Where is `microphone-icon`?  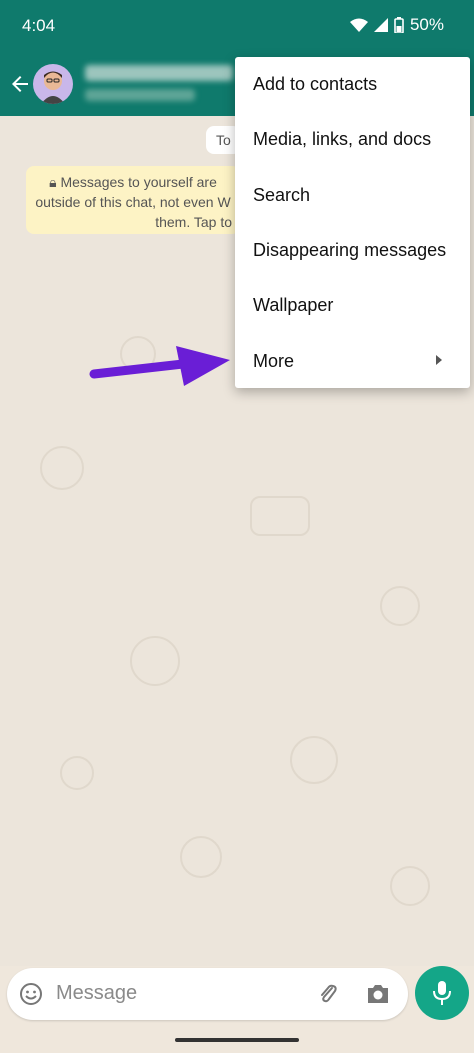
microphone-icon is located at coordinates (442, 993).